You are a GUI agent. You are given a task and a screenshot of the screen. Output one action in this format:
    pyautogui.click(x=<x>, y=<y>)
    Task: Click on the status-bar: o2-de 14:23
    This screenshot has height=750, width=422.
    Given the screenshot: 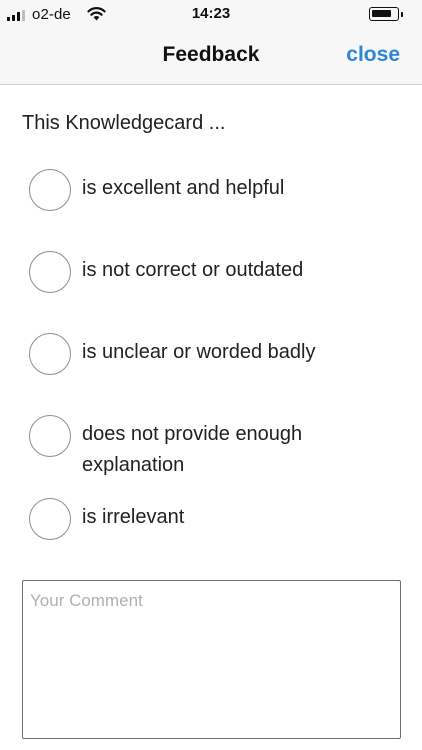 What is the action you would take?
    pyautogui.click(x=211, y=15)
    